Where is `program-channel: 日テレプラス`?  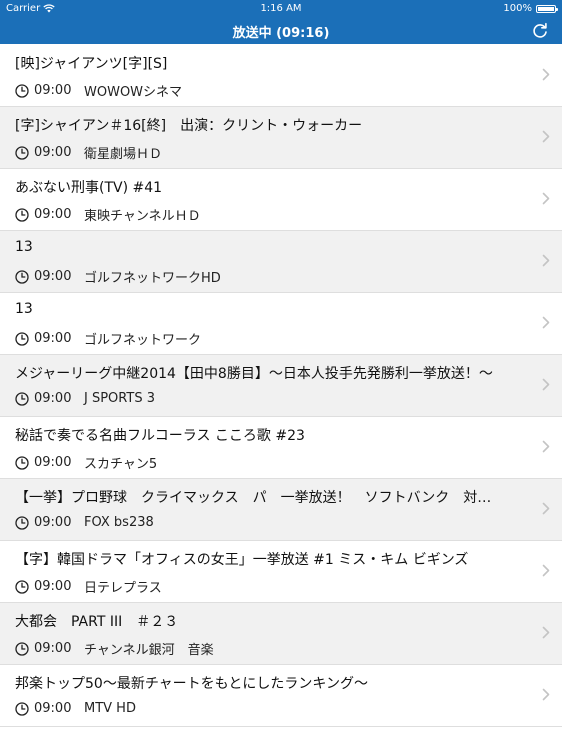
program-channel: 日テレプラス is located at coordinates (123, 588).